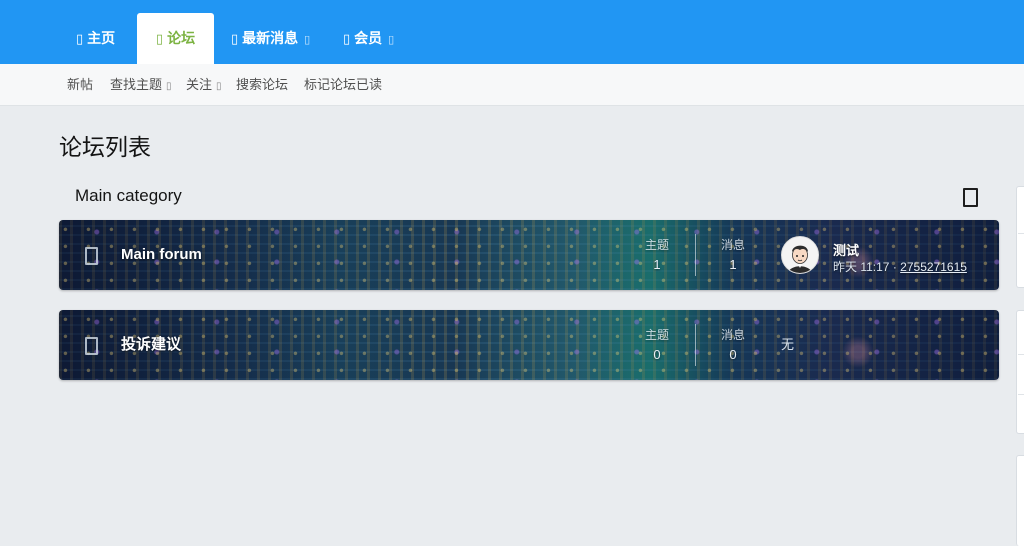  What do you see at coordinates (159, 39) in the screenshot?
I see `comments-icon: ▯` at bounding box center [159, 39].